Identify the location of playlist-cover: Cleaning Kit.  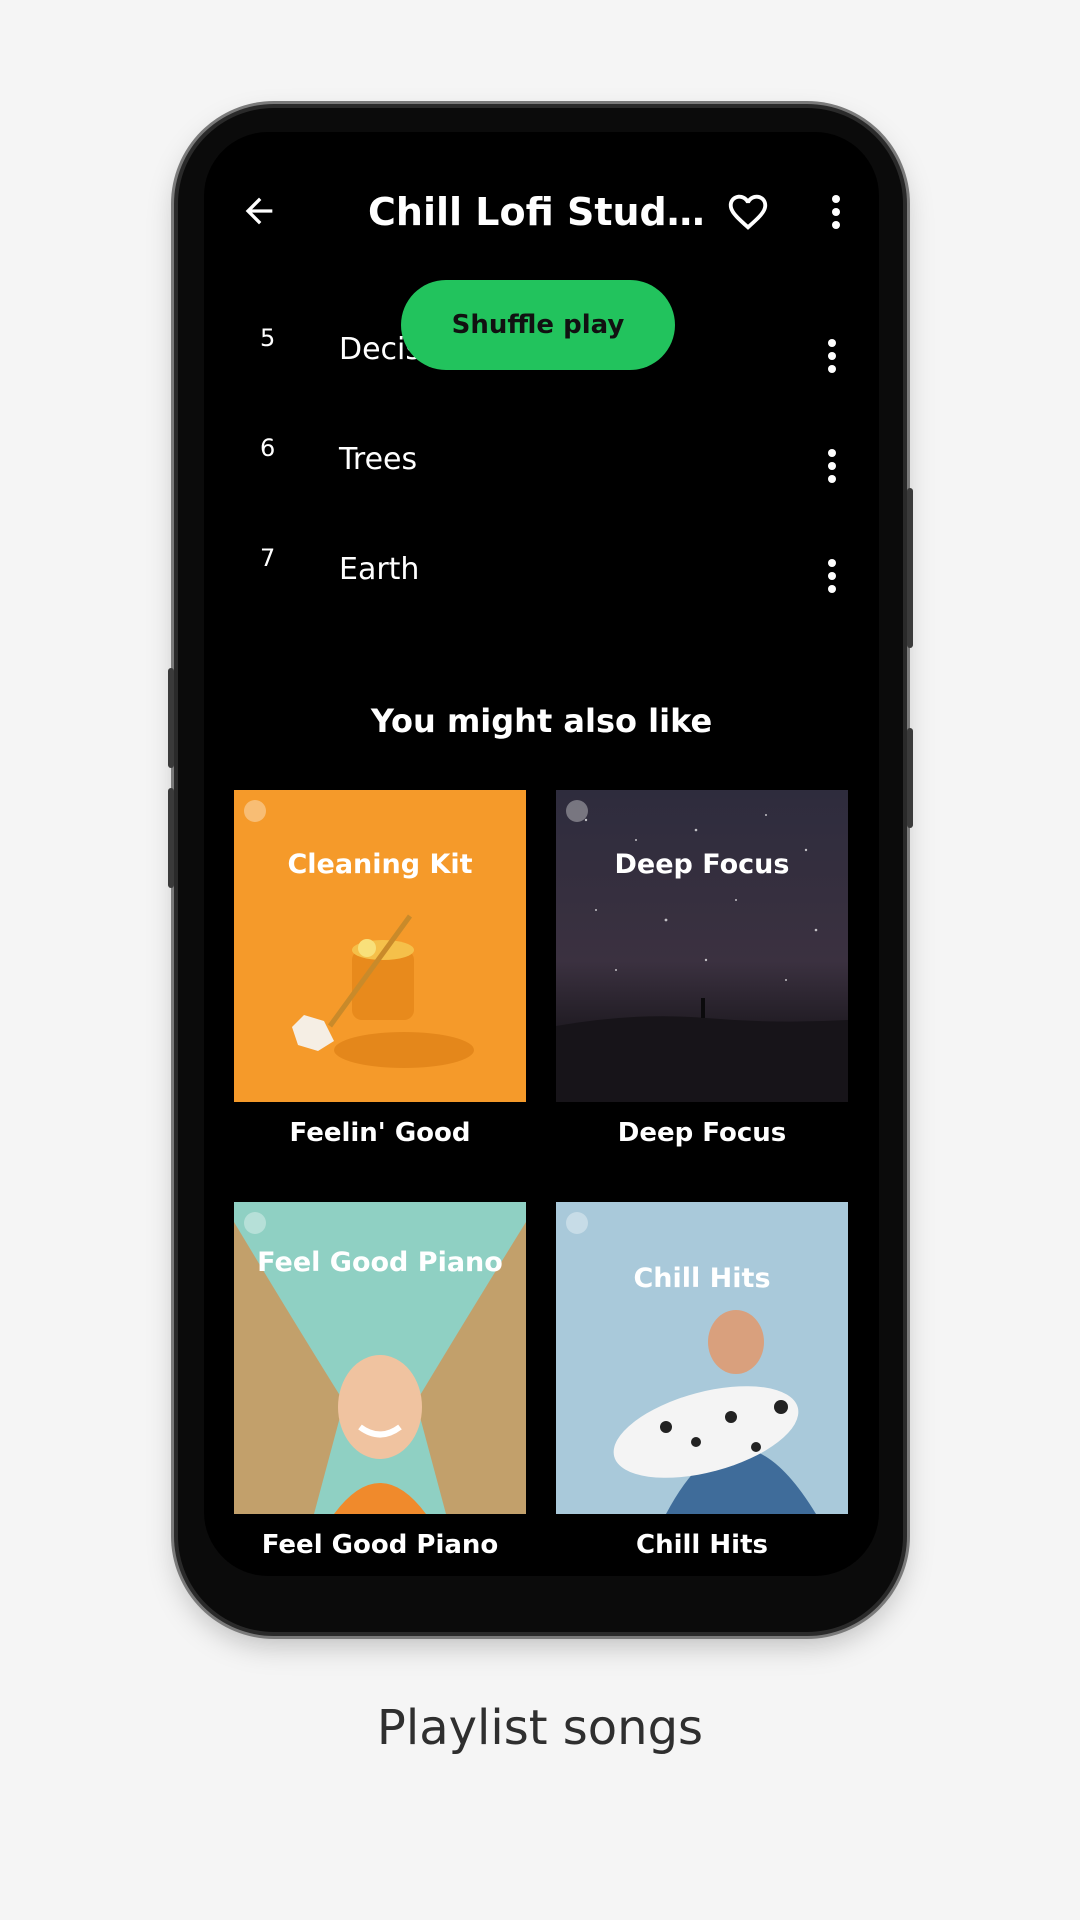
(380, 946).